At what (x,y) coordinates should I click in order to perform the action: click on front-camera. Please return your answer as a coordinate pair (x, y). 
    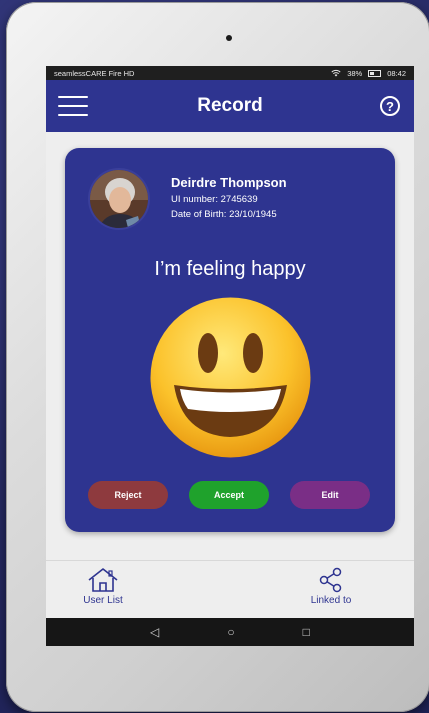
    Looking at the image, I should click on (229, 38).